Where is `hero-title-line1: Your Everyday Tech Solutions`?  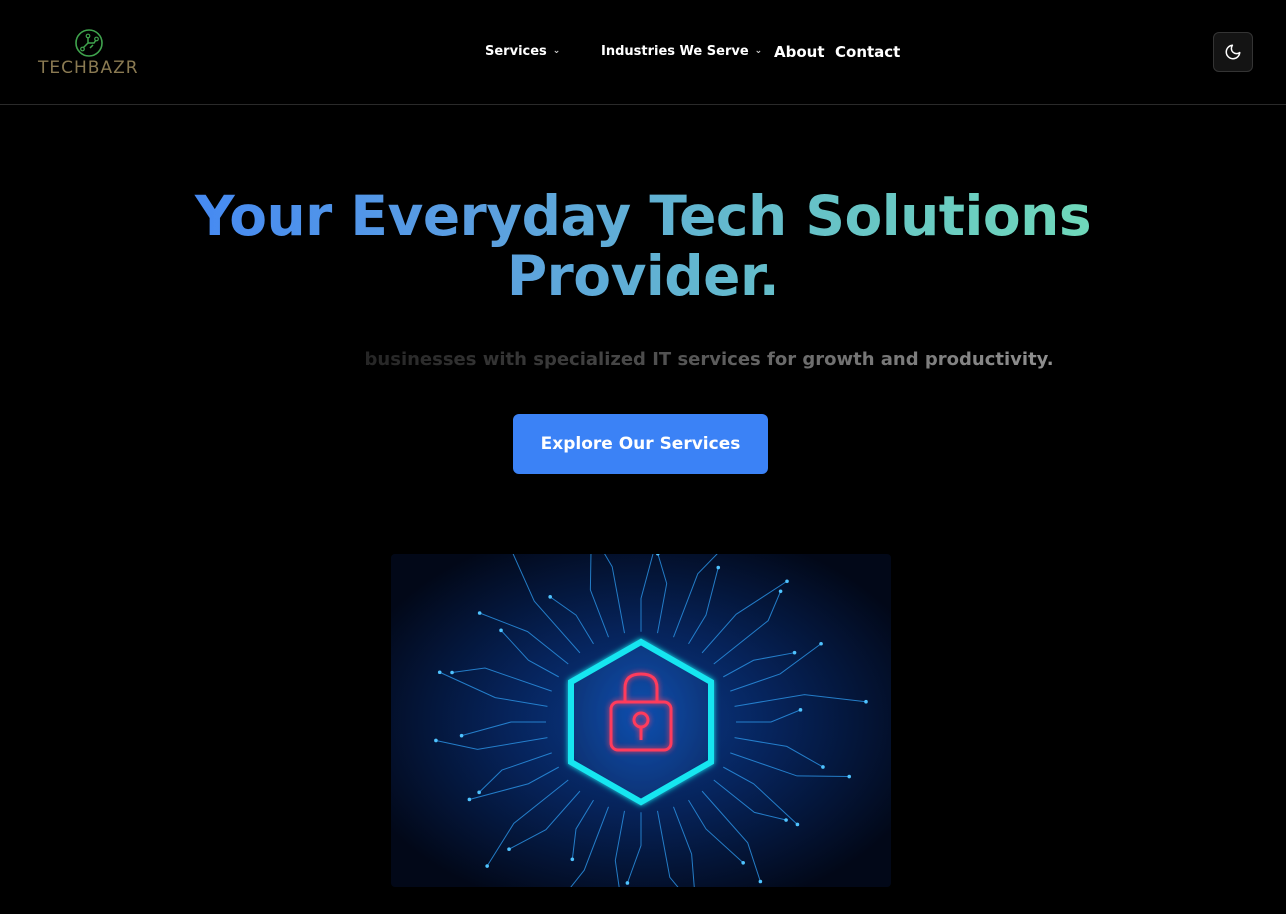 hero-title-line1: Your Everyday Tech Solutions is located at coordinates (643, 216).